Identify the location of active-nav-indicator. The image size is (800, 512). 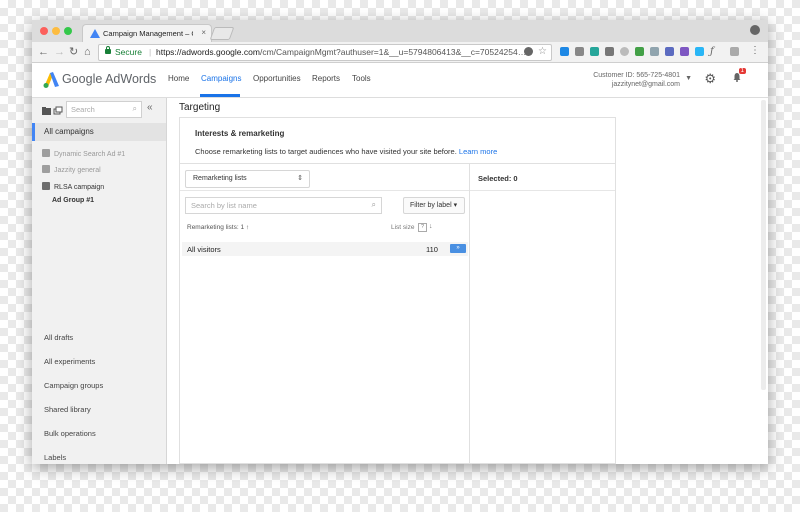
(220, 95).